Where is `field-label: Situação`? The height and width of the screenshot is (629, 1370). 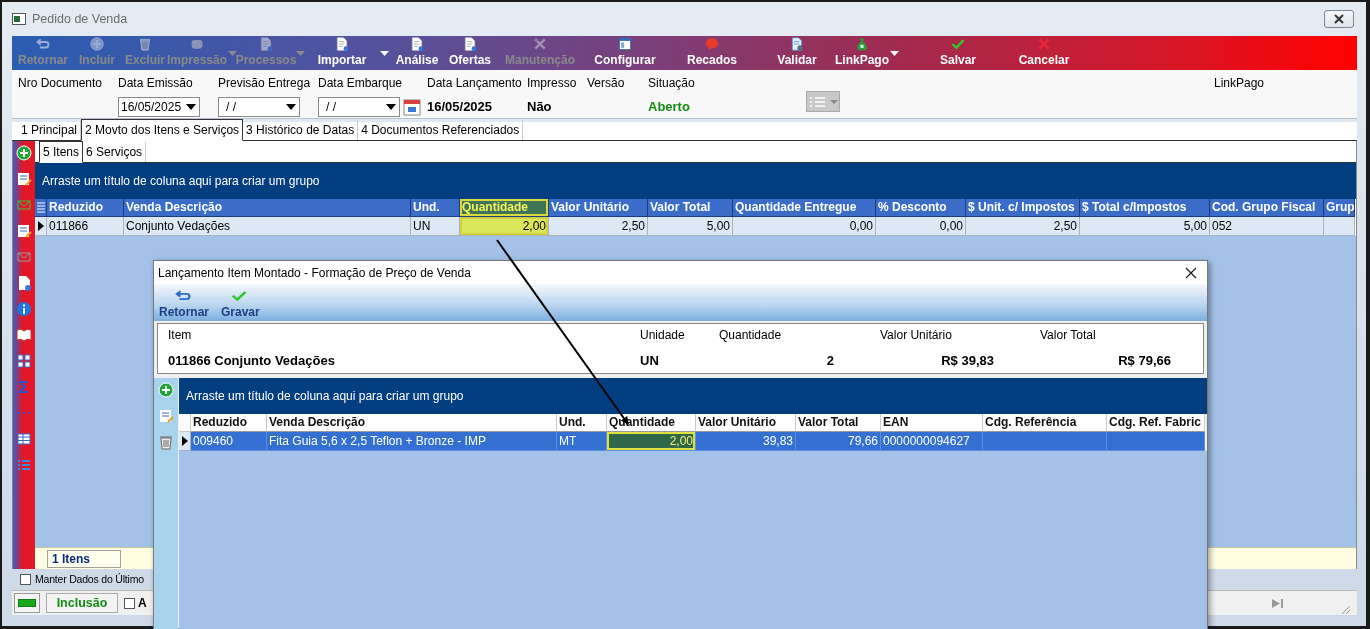
field-label: Situação is located at coordinates (672, 83).